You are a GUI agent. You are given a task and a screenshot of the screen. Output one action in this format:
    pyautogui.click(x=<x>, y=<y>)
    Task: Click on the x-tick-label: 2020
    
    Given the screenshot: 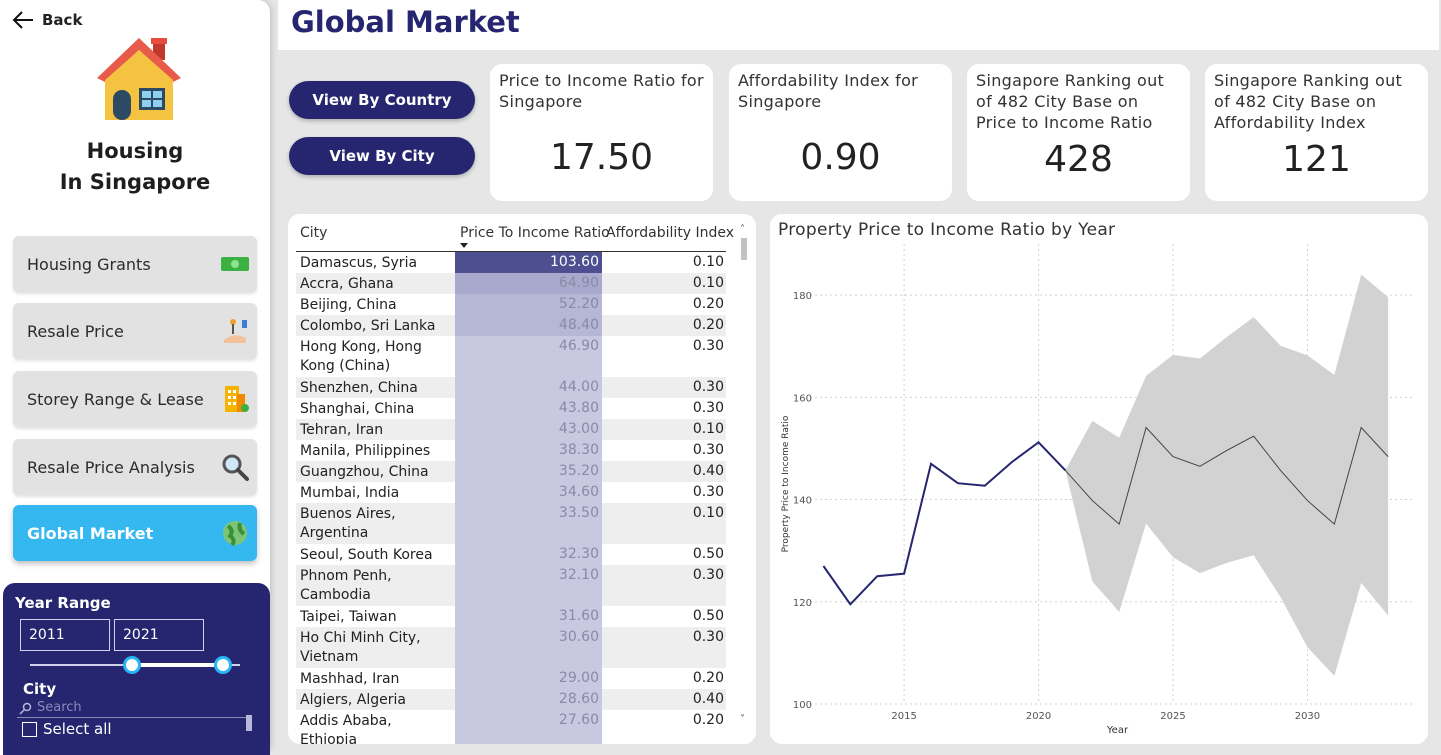 What is the action you would take?
    pyautogui.click(x=1038, y=716)
    